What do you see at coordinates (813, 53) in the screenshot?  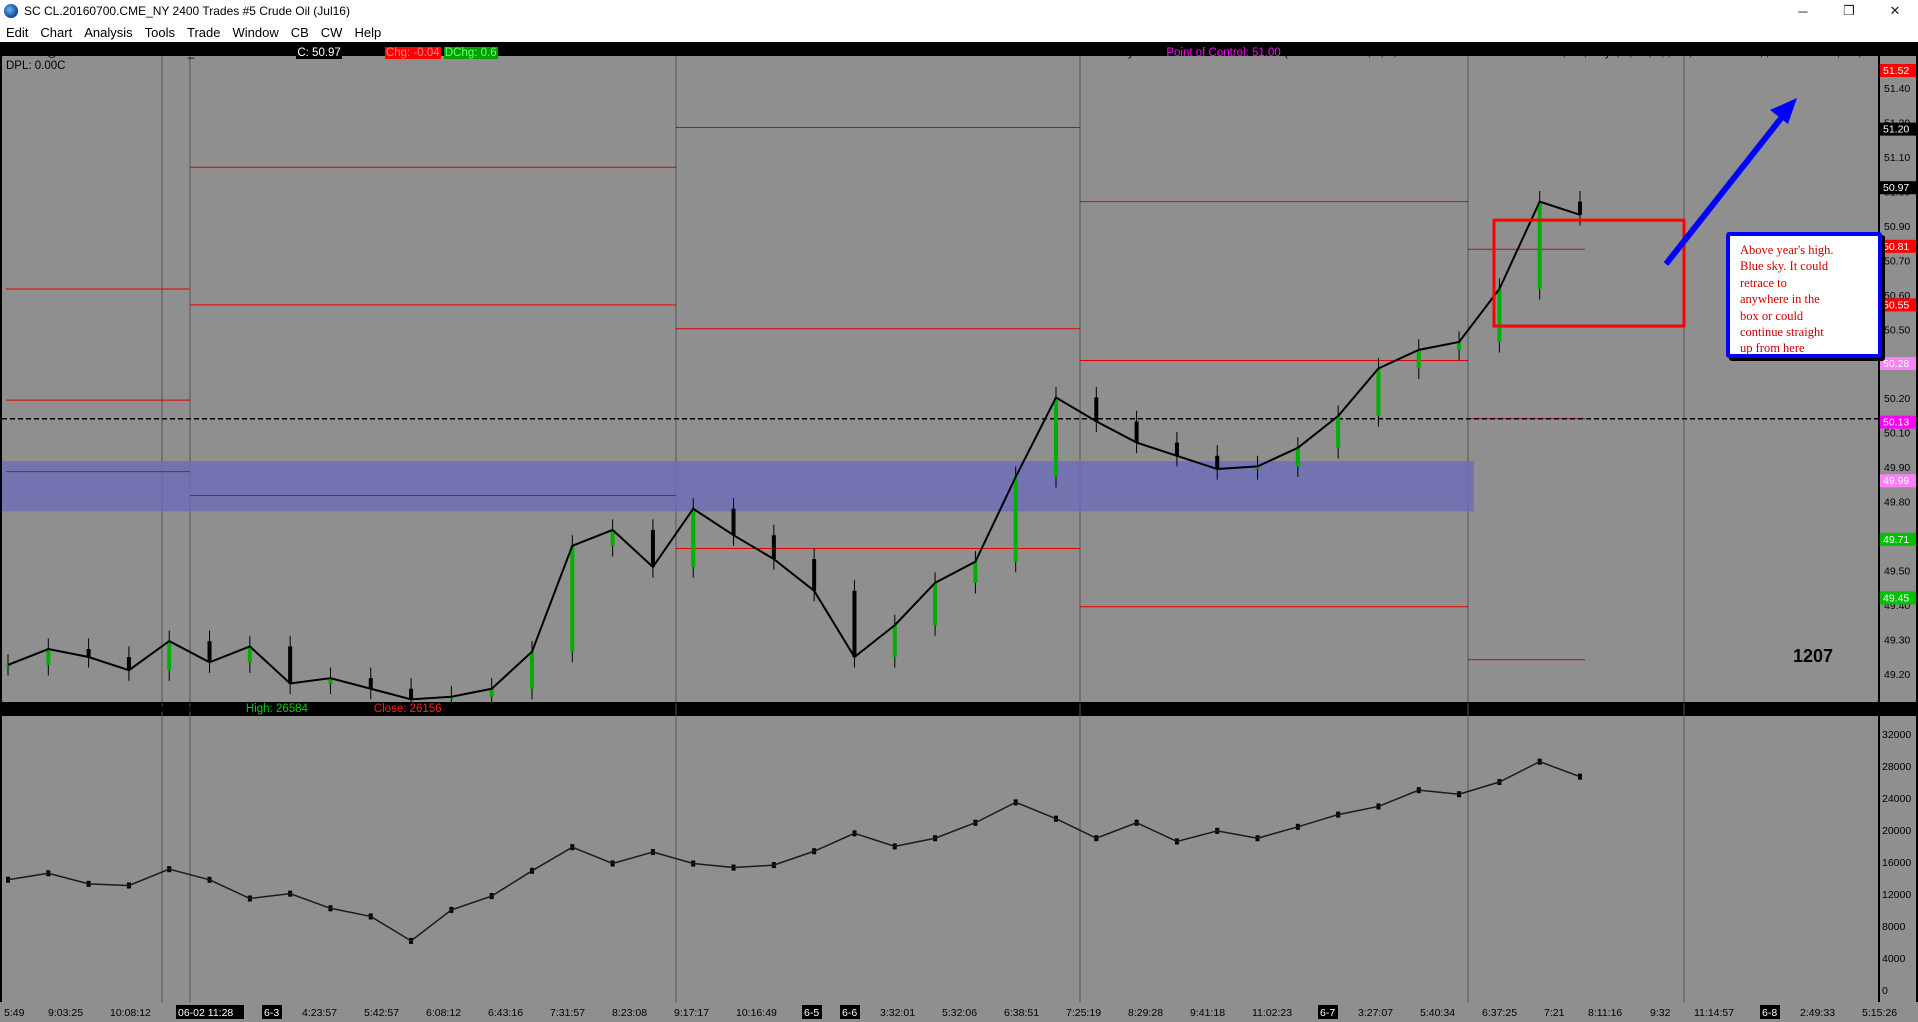 I see `info-bid: B: 50.96` at bounding box center [813, 53].